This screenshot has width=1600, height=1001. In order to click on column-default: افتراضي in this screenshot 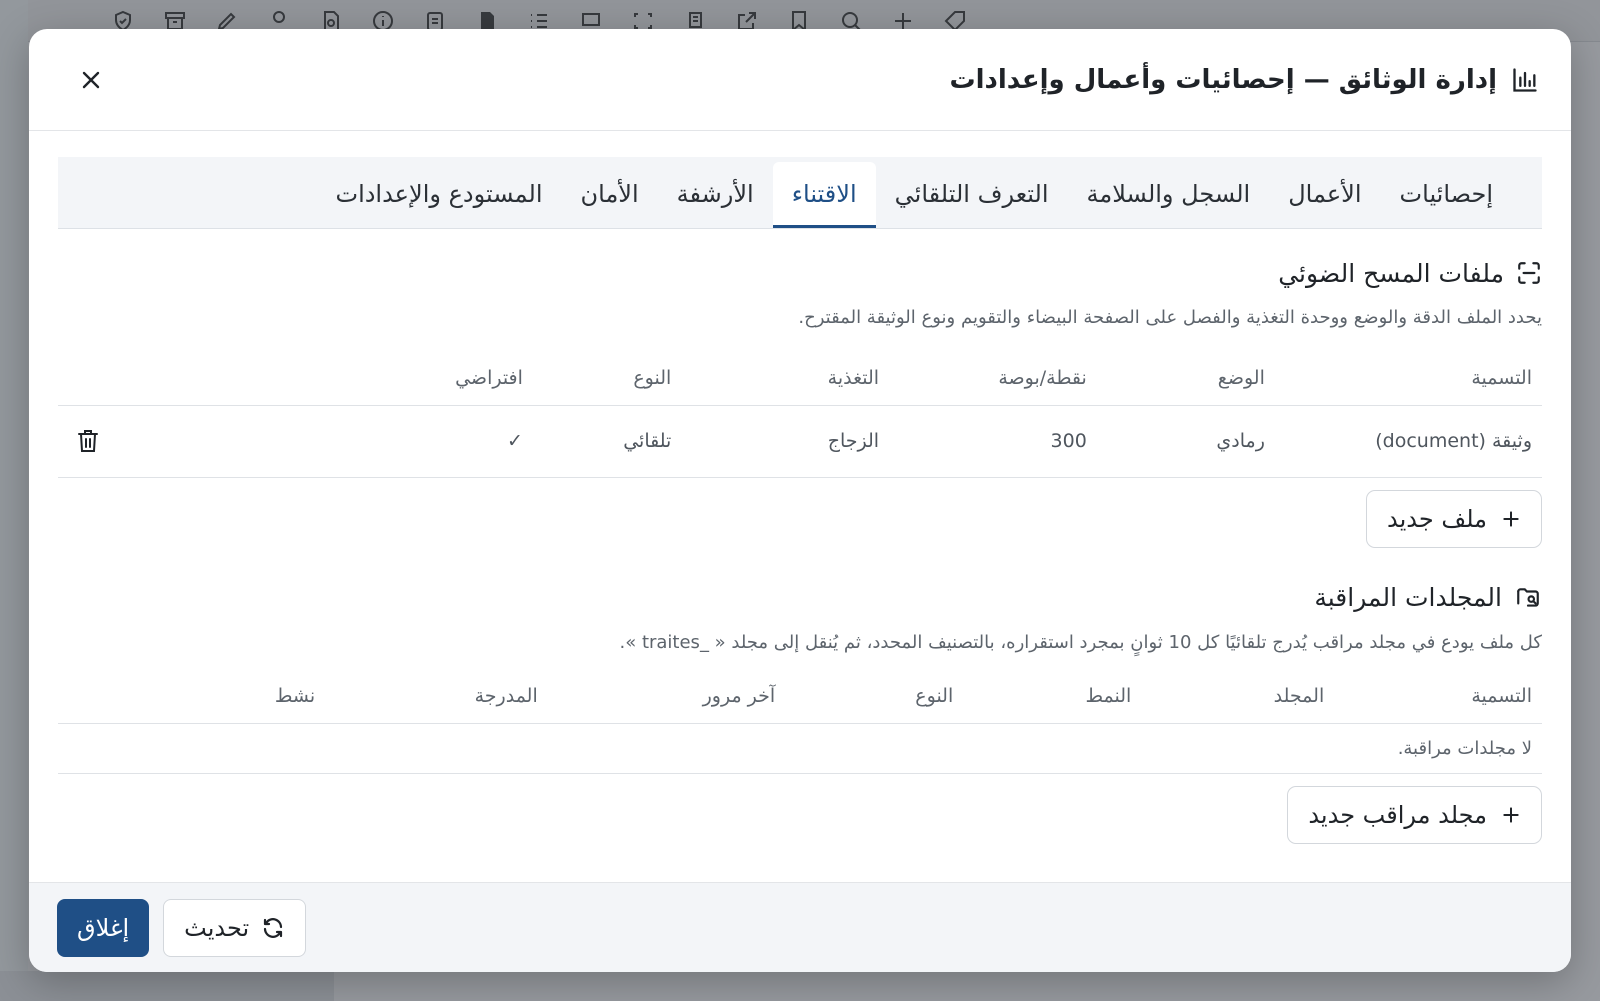, I will do `click(458, 378)`.